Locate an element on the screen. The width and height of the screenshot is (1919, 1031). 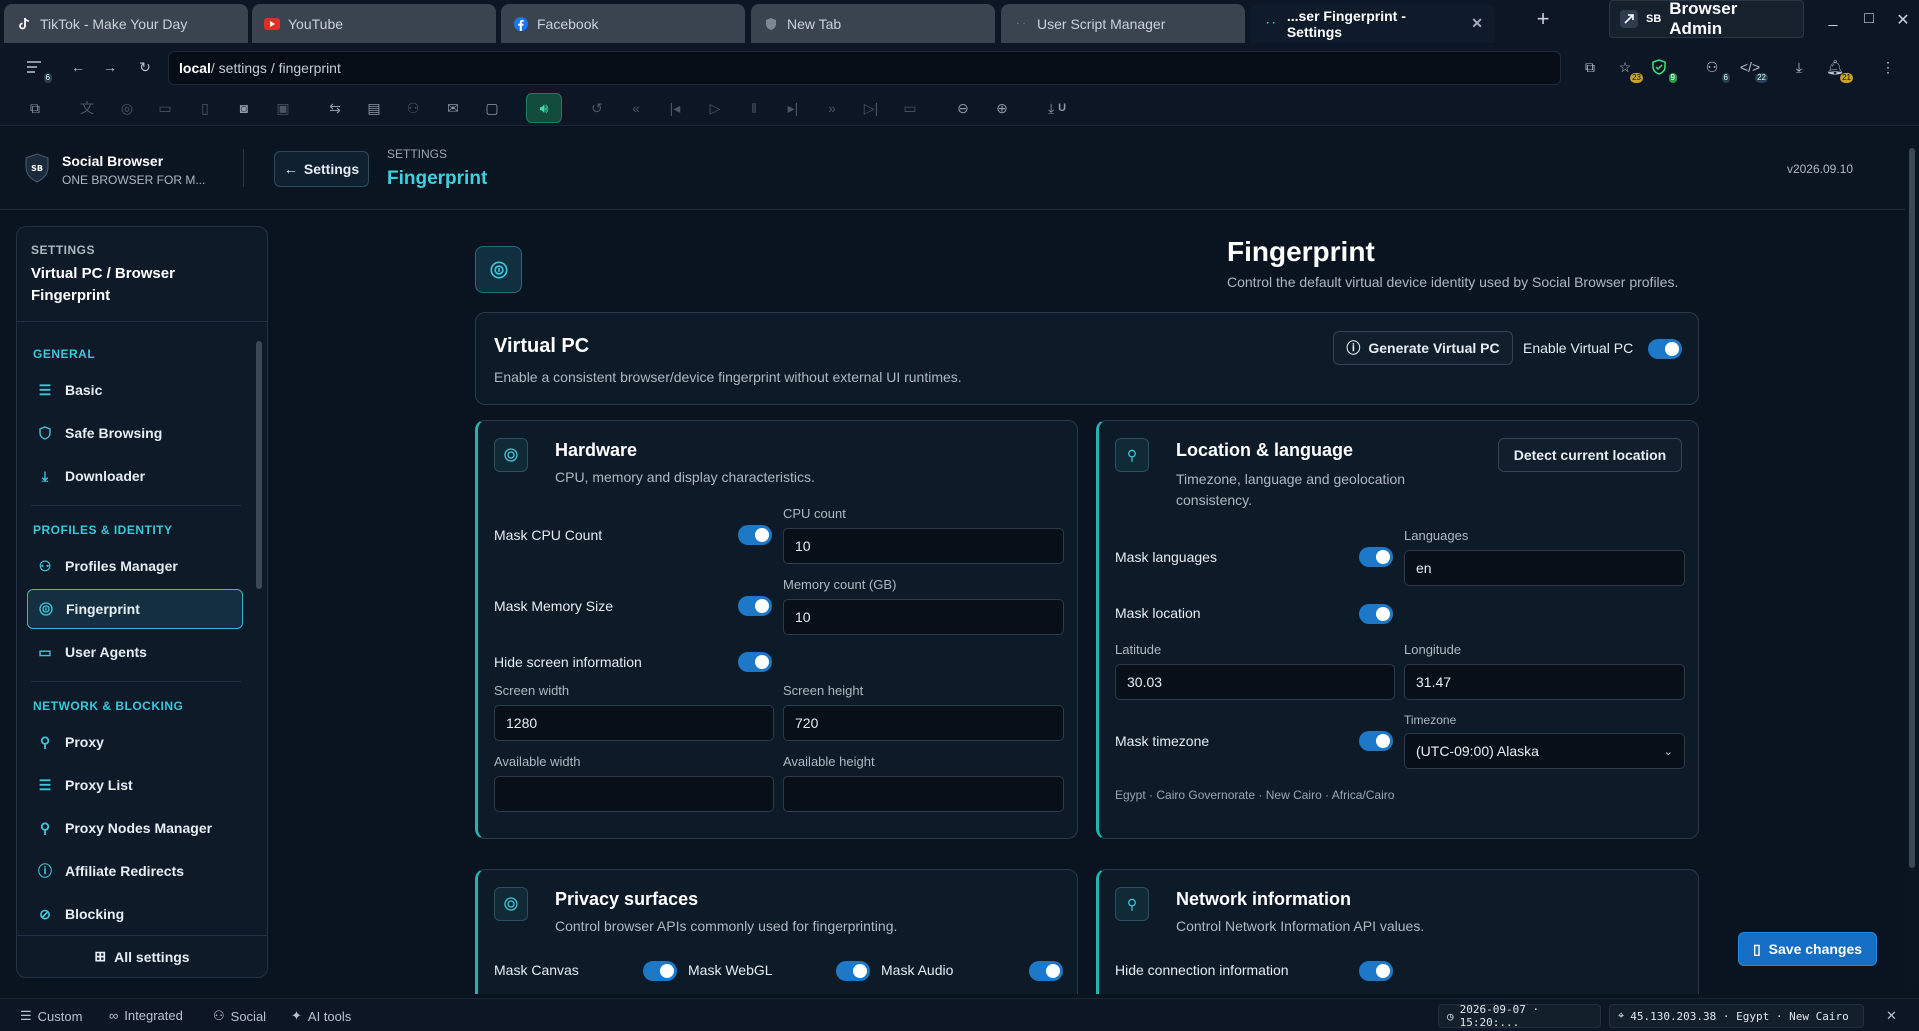
page-scrollbar is located at coordinates (1912, 559).